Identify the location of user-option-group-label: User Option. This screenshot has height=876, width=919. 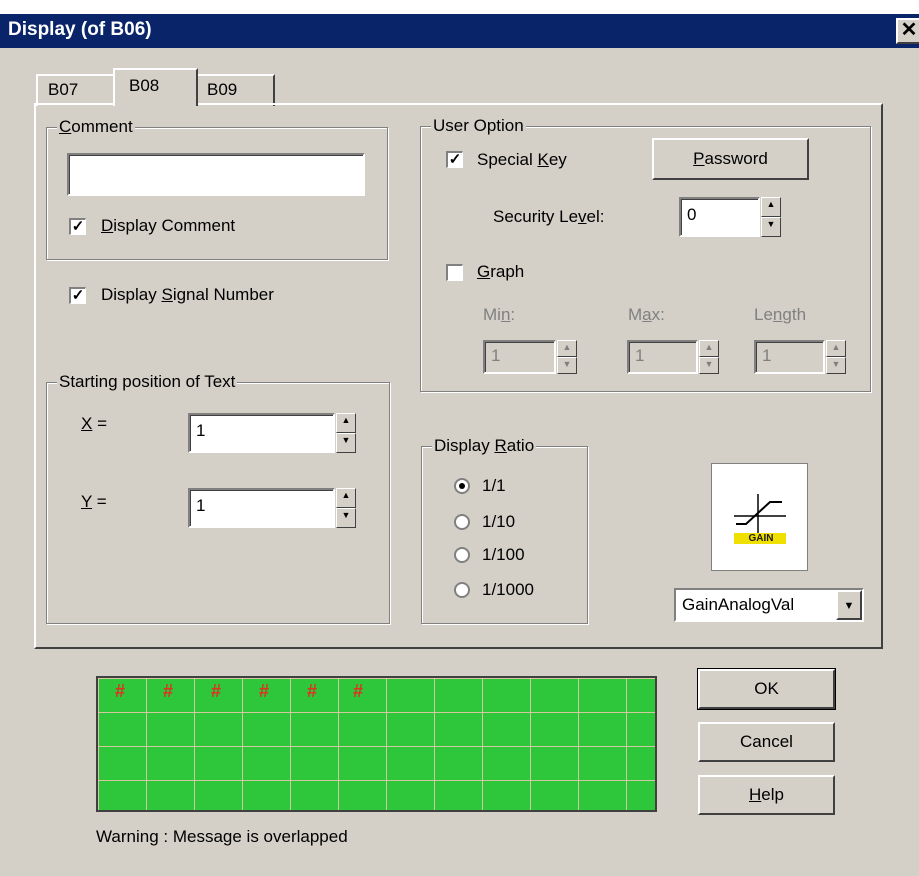
(478, 126).